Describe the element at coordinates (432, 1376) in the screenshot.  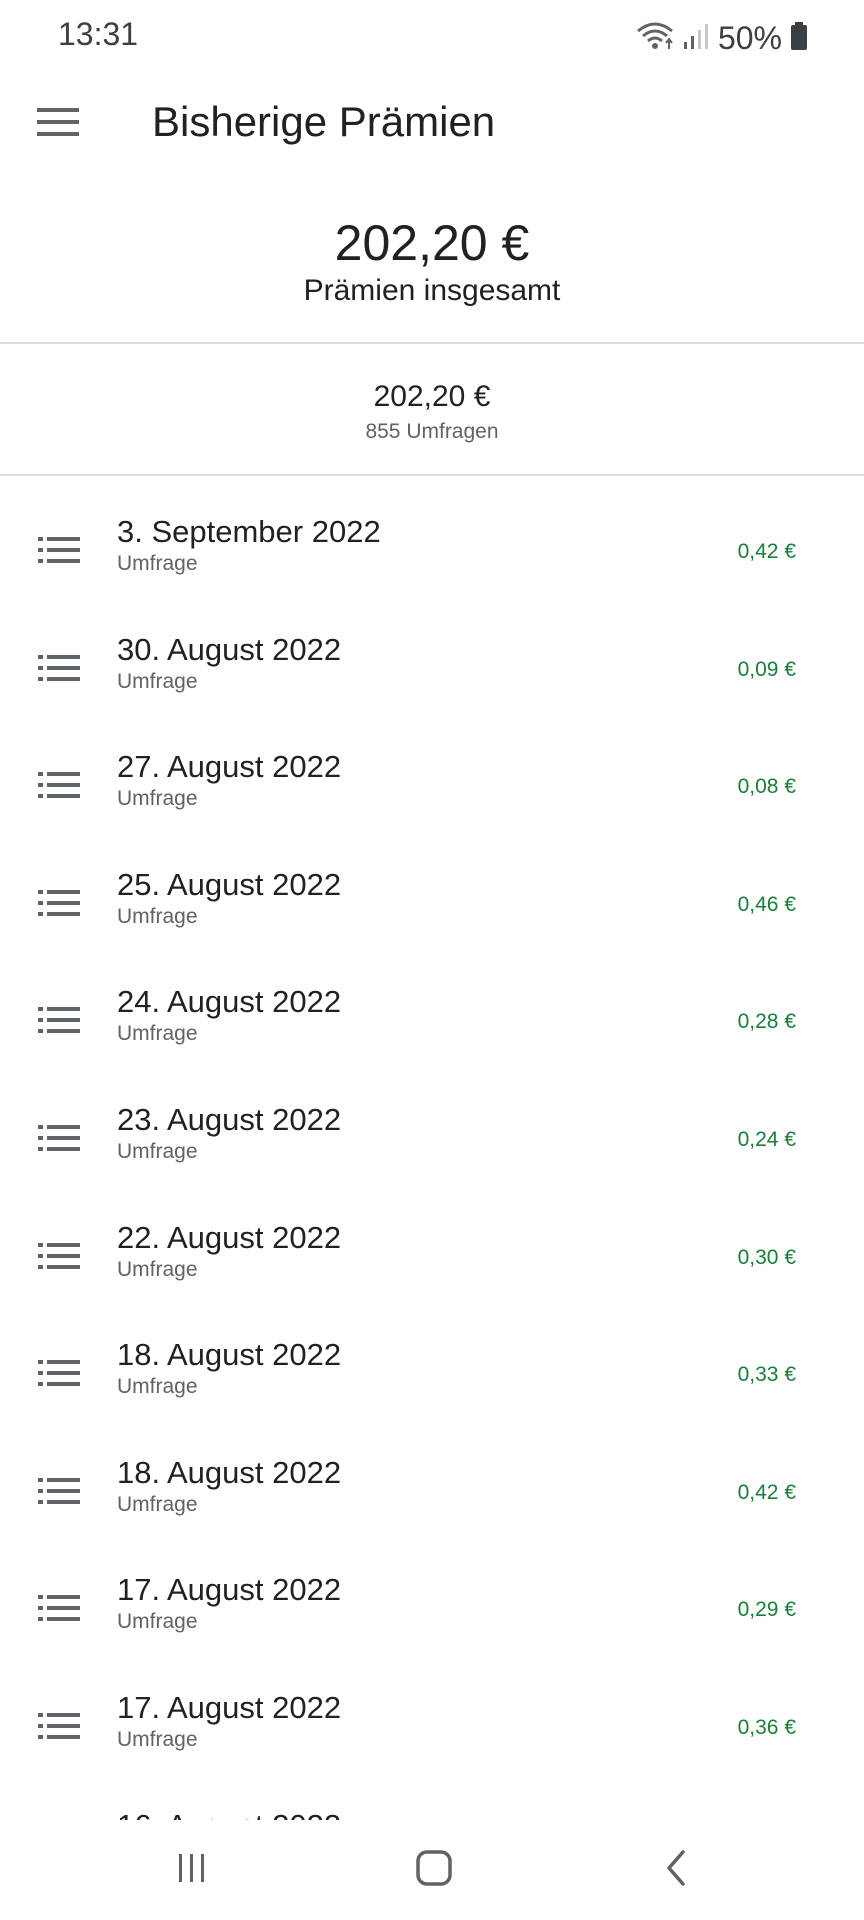
I see `reward-list-item: 18. August 2022 Umfrage 0,33 €` at that location.